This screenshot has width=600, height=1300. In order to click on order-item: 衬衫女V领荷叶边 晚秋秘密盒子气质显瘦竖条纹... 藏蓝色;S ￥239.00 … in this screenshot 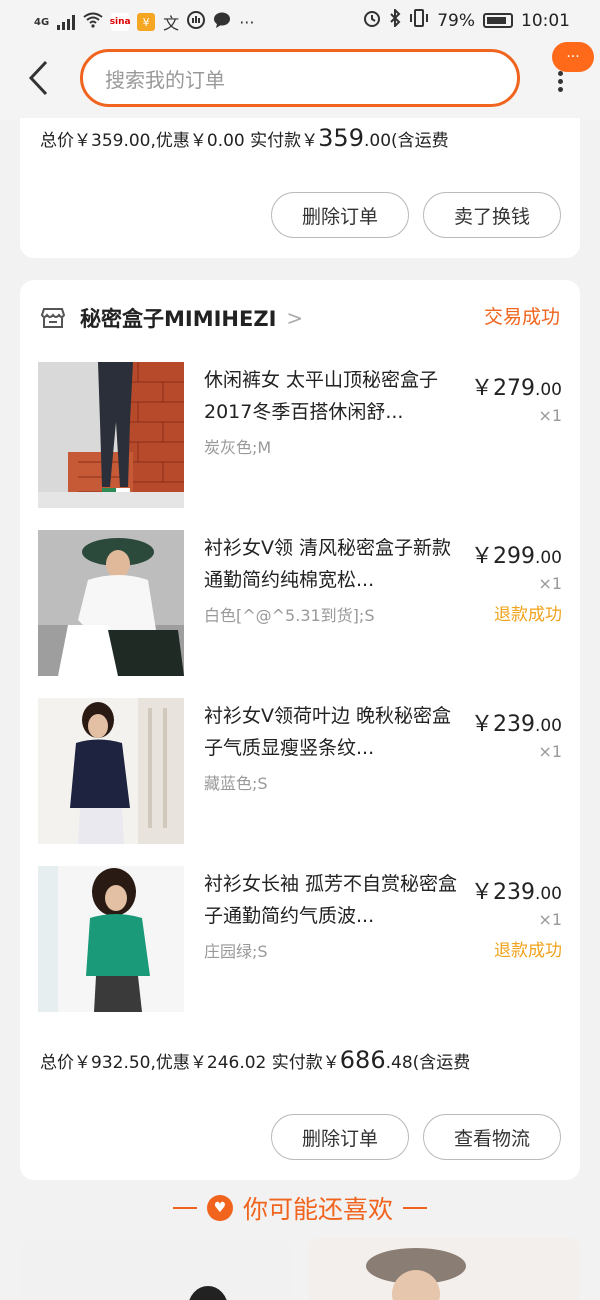, I will do `click(300, 771)`.